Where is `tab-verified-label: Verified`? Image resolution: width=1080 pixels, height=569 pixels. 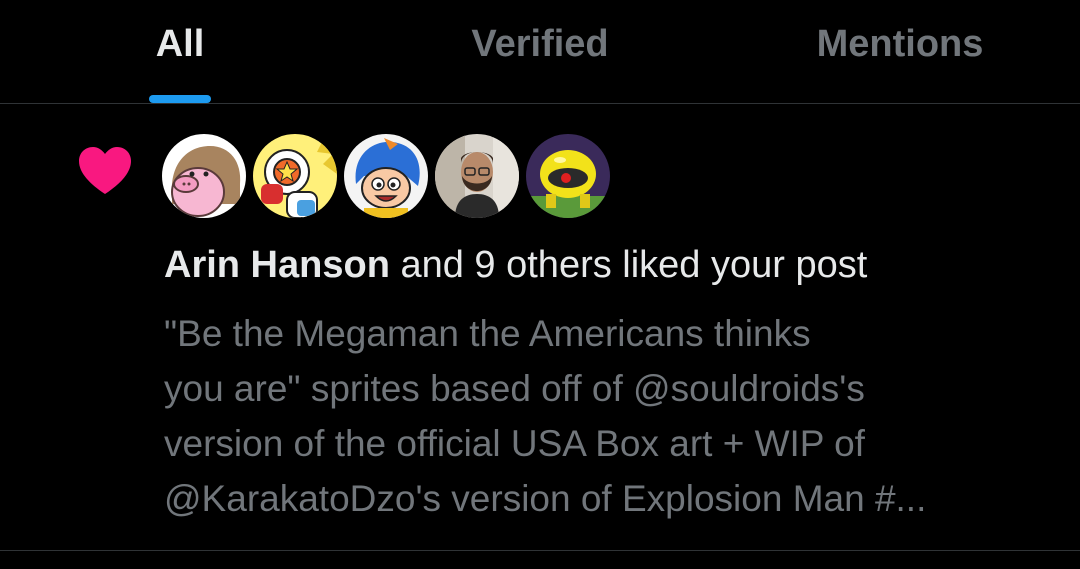
tab-verified-label: Verified is located at coordinates (540, 44).